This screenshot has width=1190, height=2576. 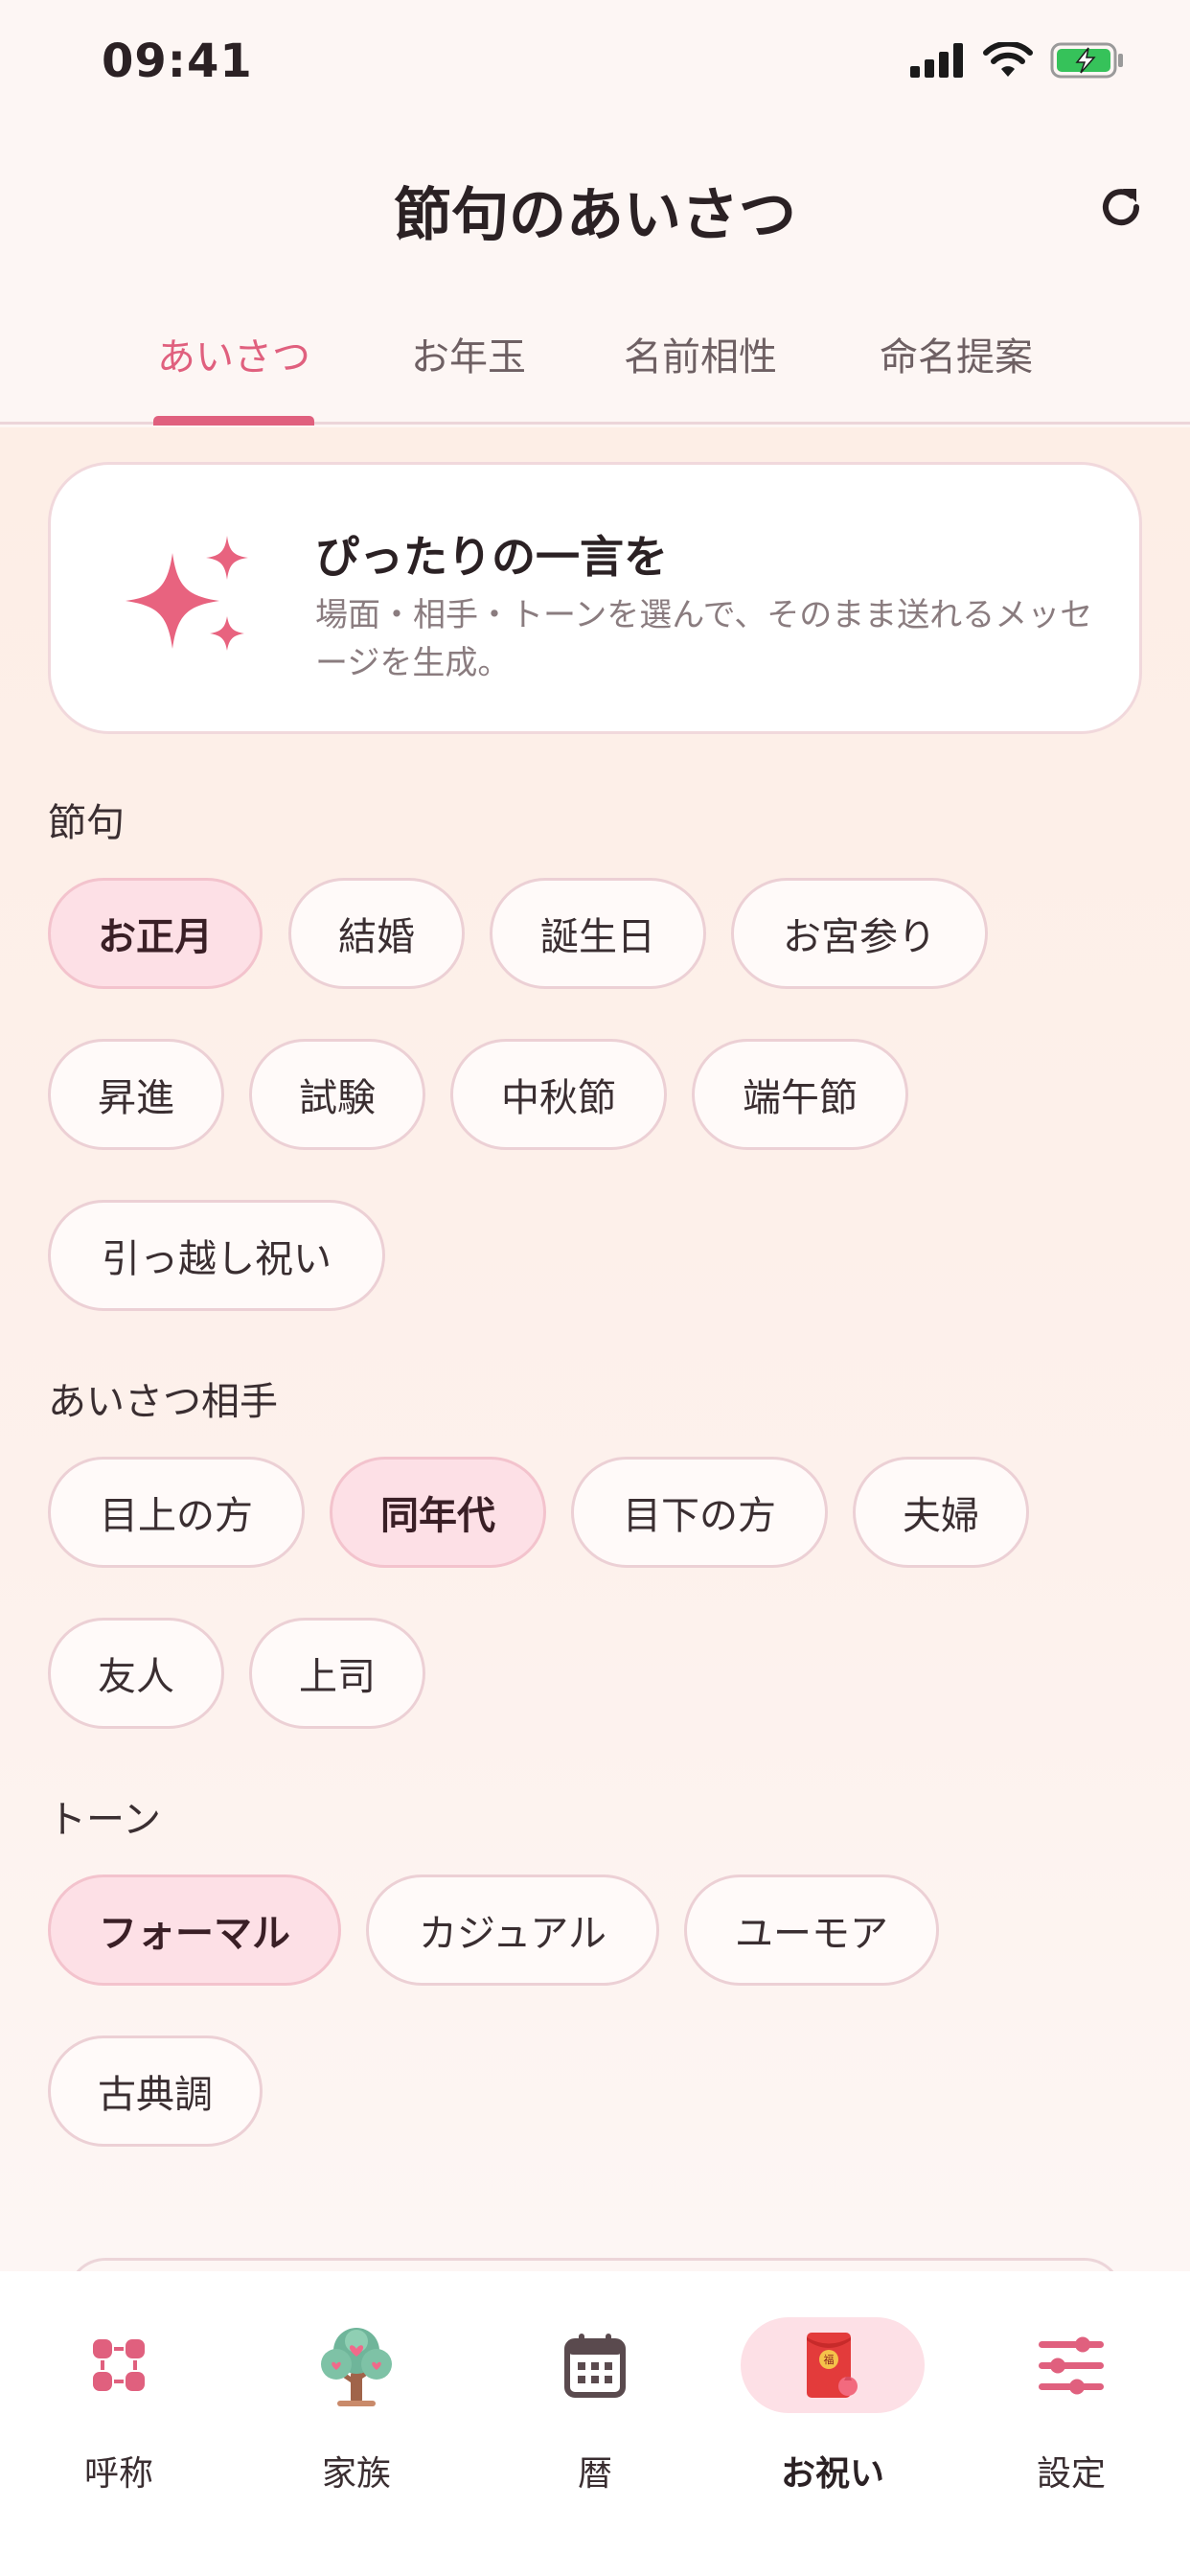 I want to click on nodes-icon, so click(x=119, y=2365).